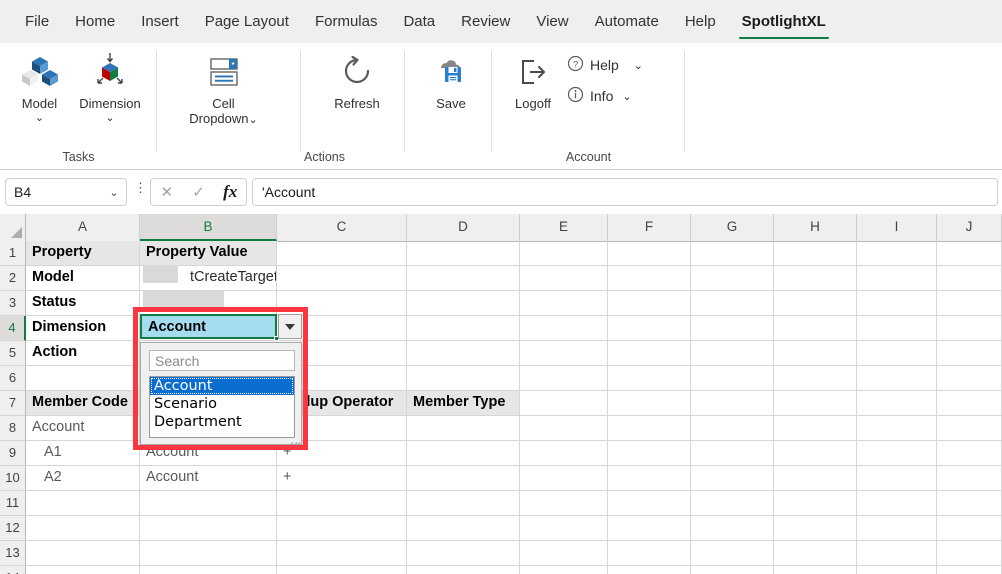 This screenshot has width=1002, height=574. What do you see at coordinates (13, 570) in the screenshot?
I see `row-header-14: 14` at bounding box center [13, 570].